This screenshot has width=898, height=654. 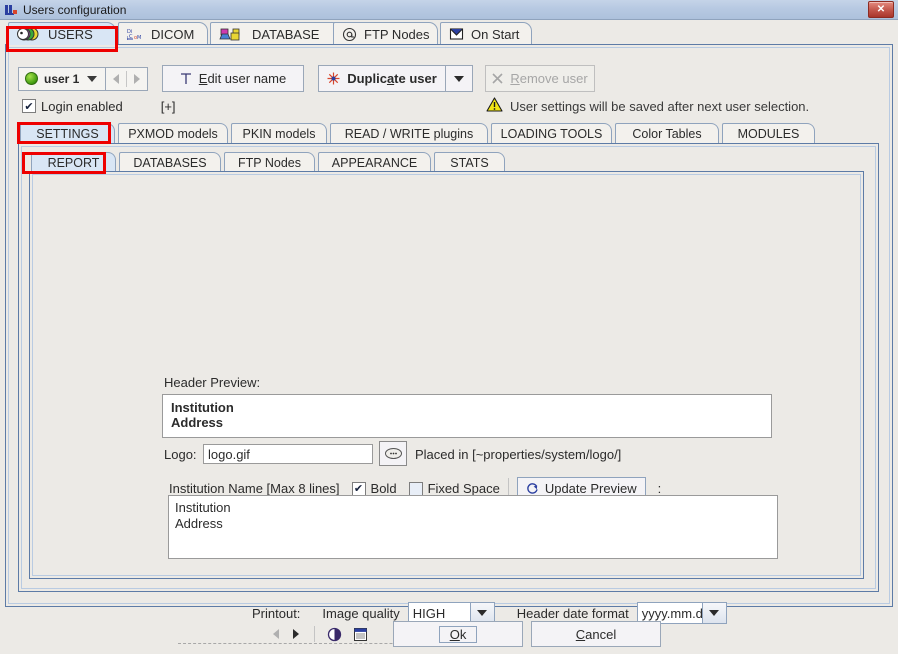 What do you see at coordinates (82, 106) in the screenshot?
I see `login-enabled-label: Login enabled` at bounding box center [82, 106].